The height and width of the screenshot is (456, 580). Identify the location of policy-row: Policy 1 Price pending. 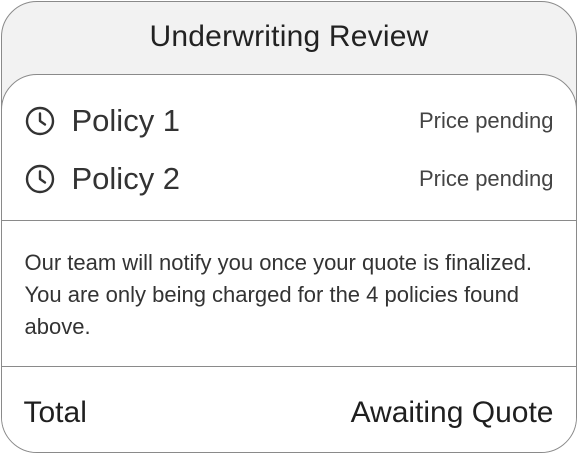
(289, 121).